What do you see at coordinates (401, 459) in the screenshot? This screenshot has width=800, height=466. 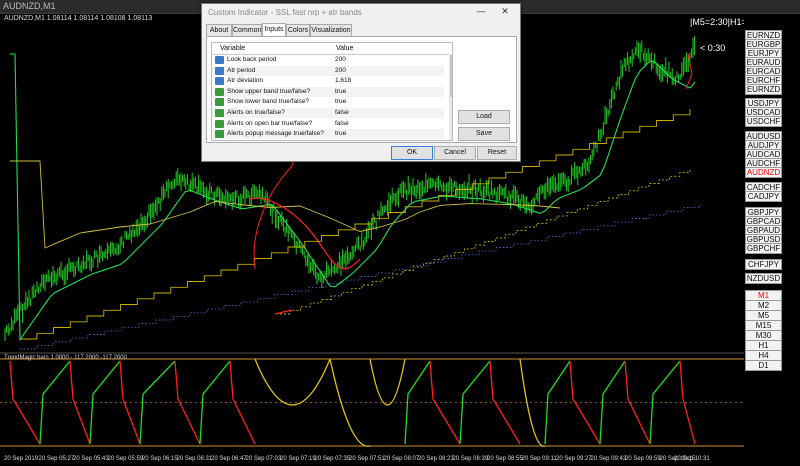 I see `time-tick-label: 20 Sep 08:07` at bounding box center [401, 459].